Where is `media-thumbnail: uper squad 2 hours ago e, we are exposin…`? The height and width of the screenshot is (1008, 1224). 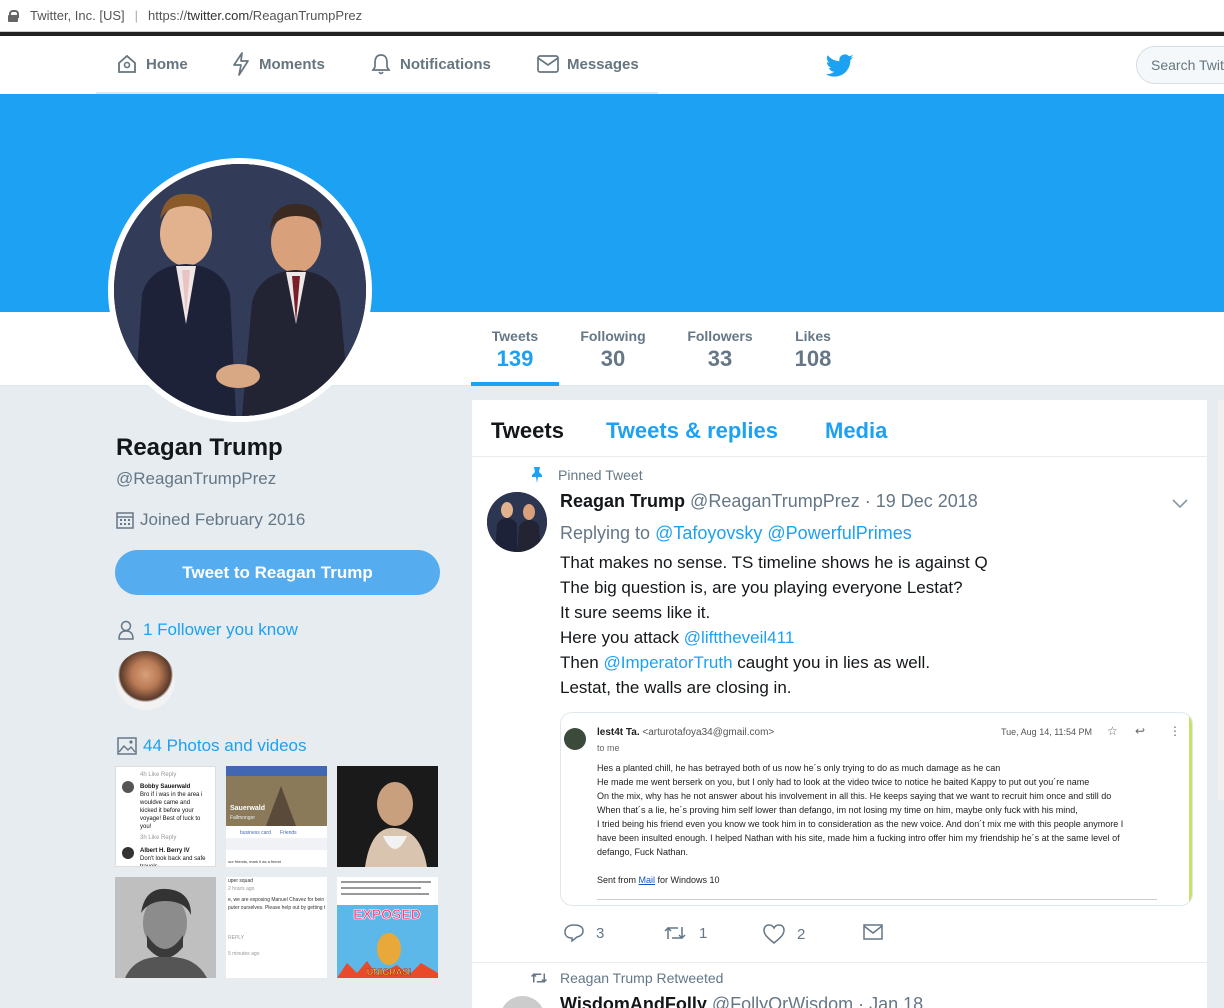
media-thumbnail: uper squad 2 hours ago e, we are exposin… is located at coordinates (276, 927).